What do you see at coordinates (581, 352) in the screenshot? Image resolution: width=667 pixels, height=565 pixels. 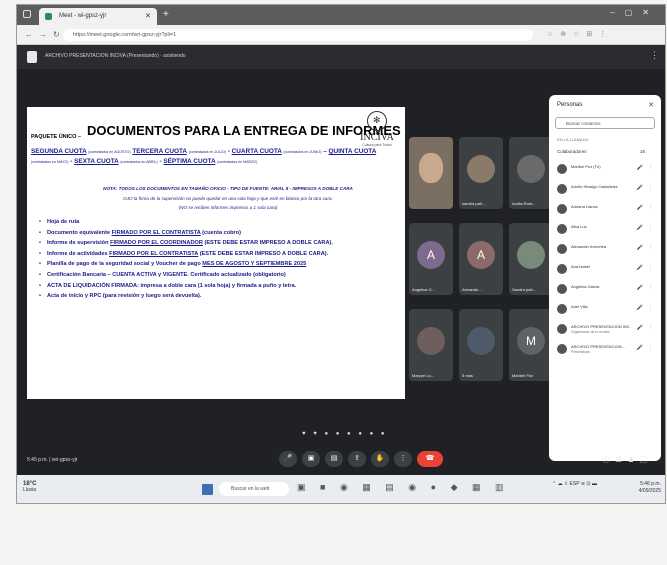 I see `participant-role: Presentando` at bounding box center [581, 352].